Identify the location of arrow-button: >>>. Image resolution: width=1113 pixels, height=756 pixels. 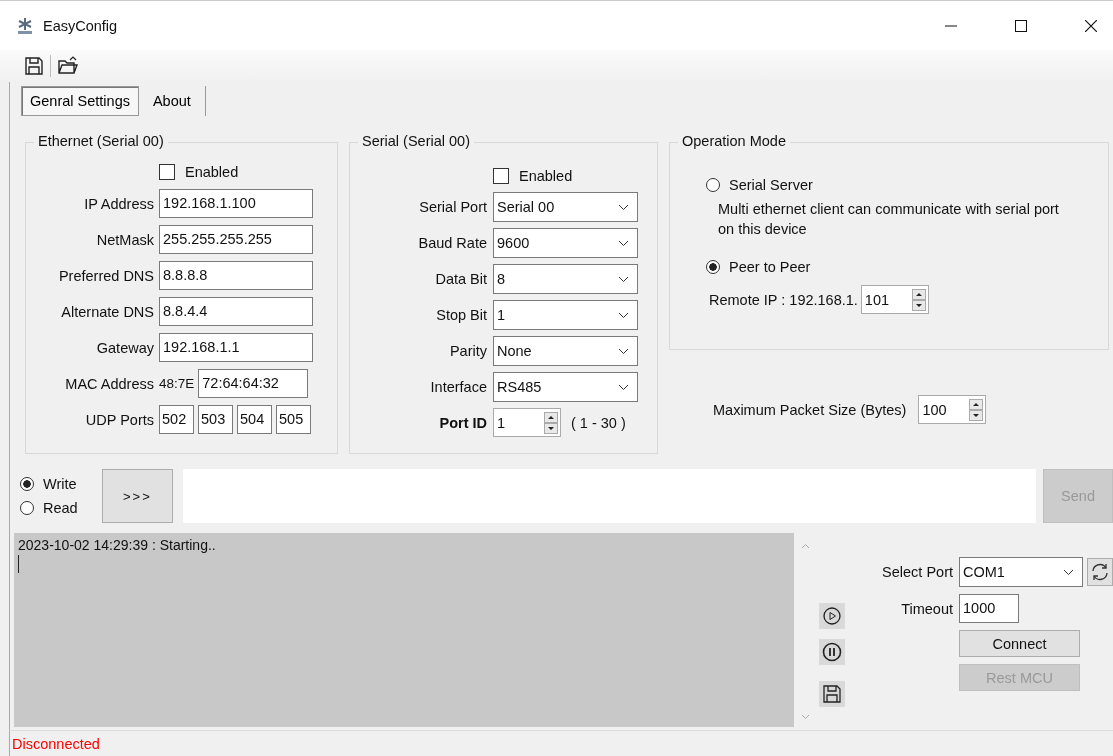
(137, 496).